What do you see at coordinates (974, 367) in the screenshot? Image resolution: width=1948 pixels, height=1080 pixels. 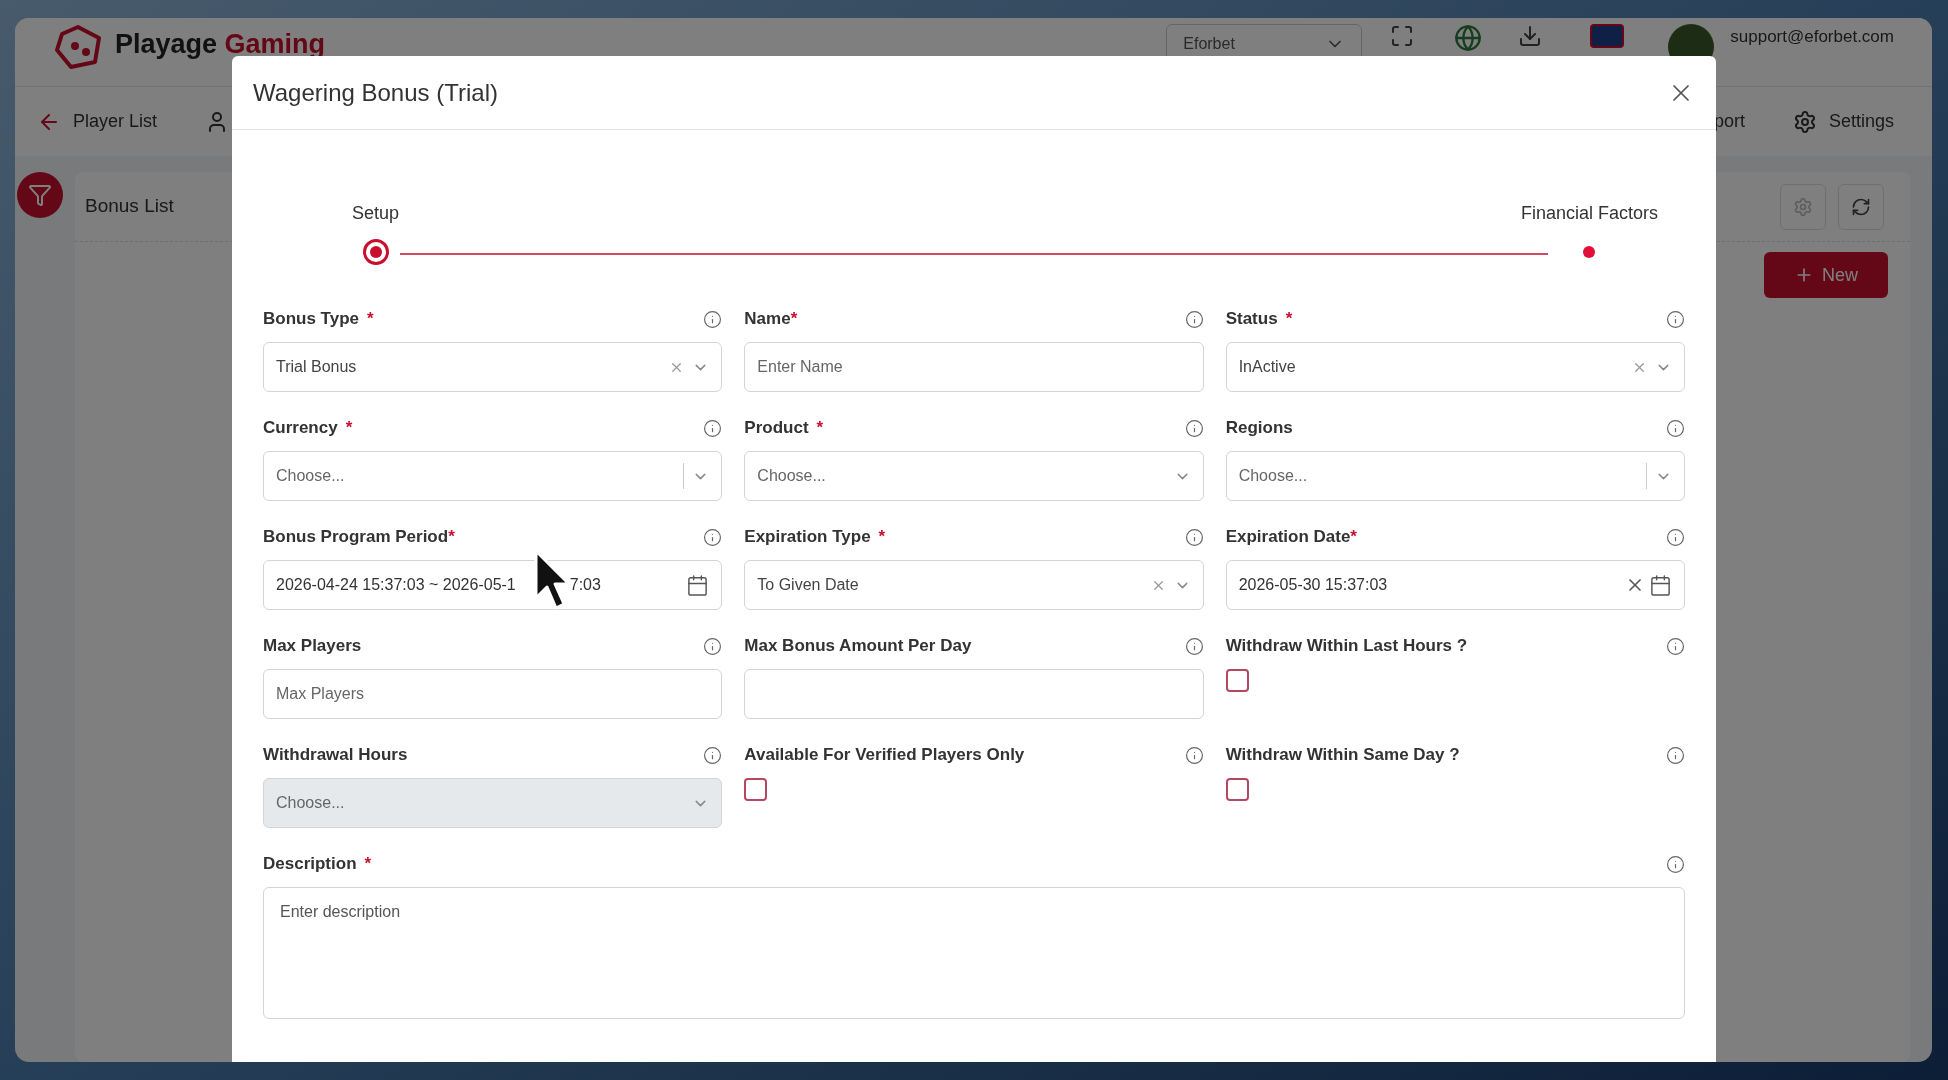 I see `input-field: Enter Name` at bounding box center [974, 367].